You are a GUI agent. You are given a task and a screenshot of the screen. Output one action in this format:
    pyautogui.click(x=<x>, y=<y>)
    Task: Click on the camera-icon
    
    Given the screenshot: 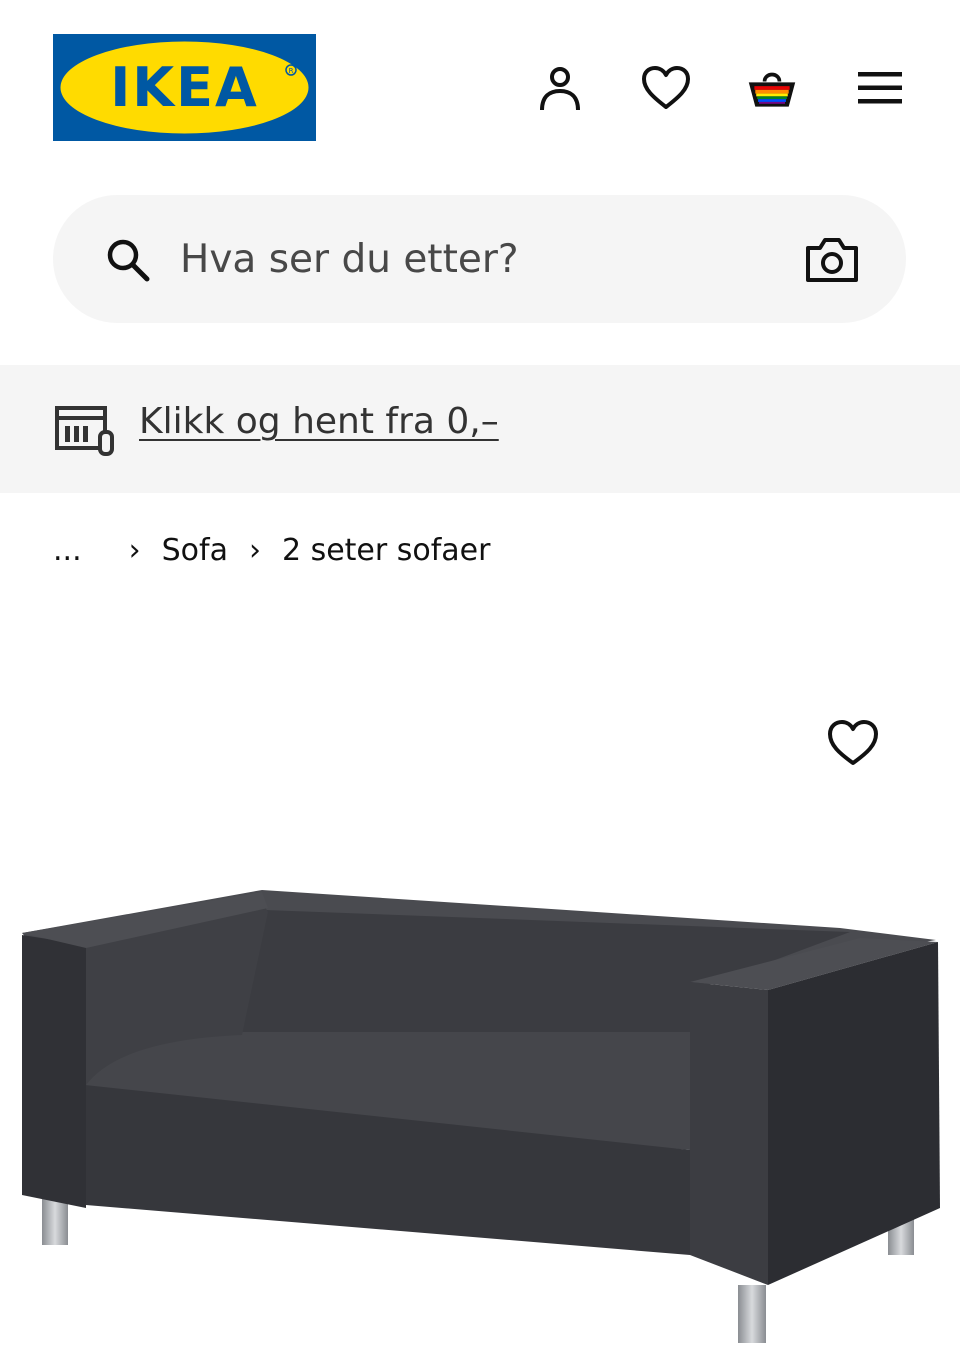 What is the action you would take?
    pyautogui.click(x=832, y=260)
    